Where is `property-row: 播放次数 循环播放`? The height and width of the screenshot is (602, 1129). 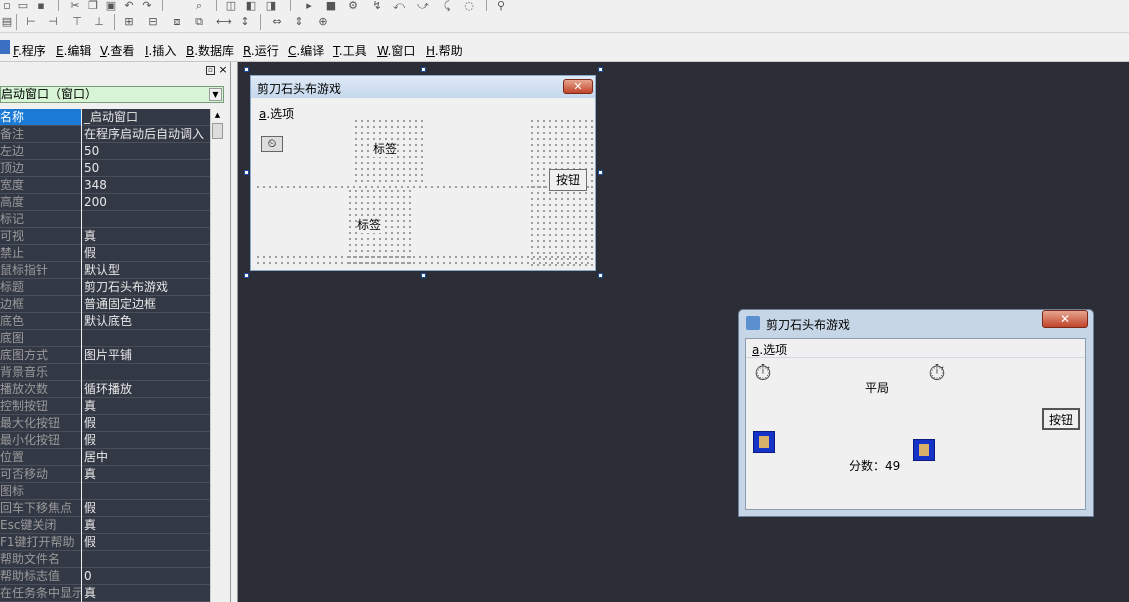
property-row: 播放次数 循环播放 is located at coordinates (105, 389).